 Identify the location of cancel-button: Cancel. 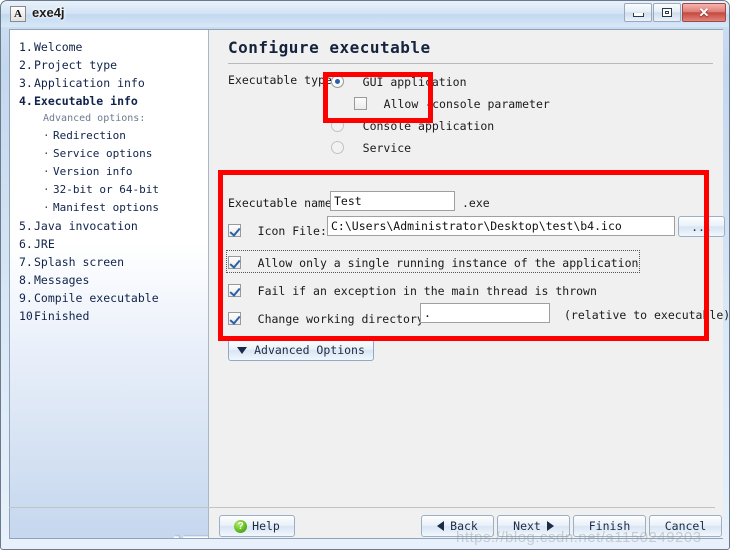
(685, 526).